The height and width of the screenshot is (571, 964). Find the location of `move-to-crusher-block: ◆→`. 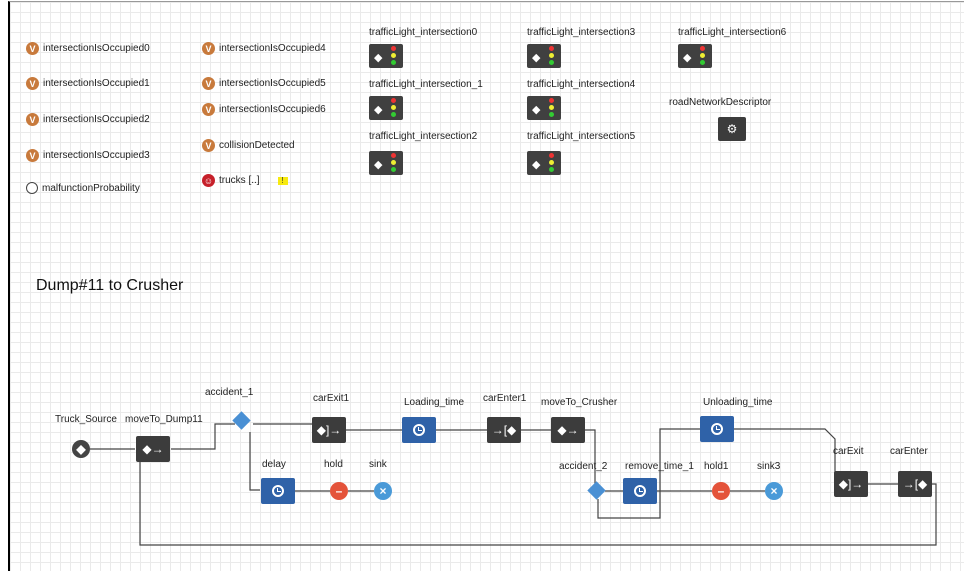

move-to-crusher-block: ◆→ is located at coordinates (568, 430).